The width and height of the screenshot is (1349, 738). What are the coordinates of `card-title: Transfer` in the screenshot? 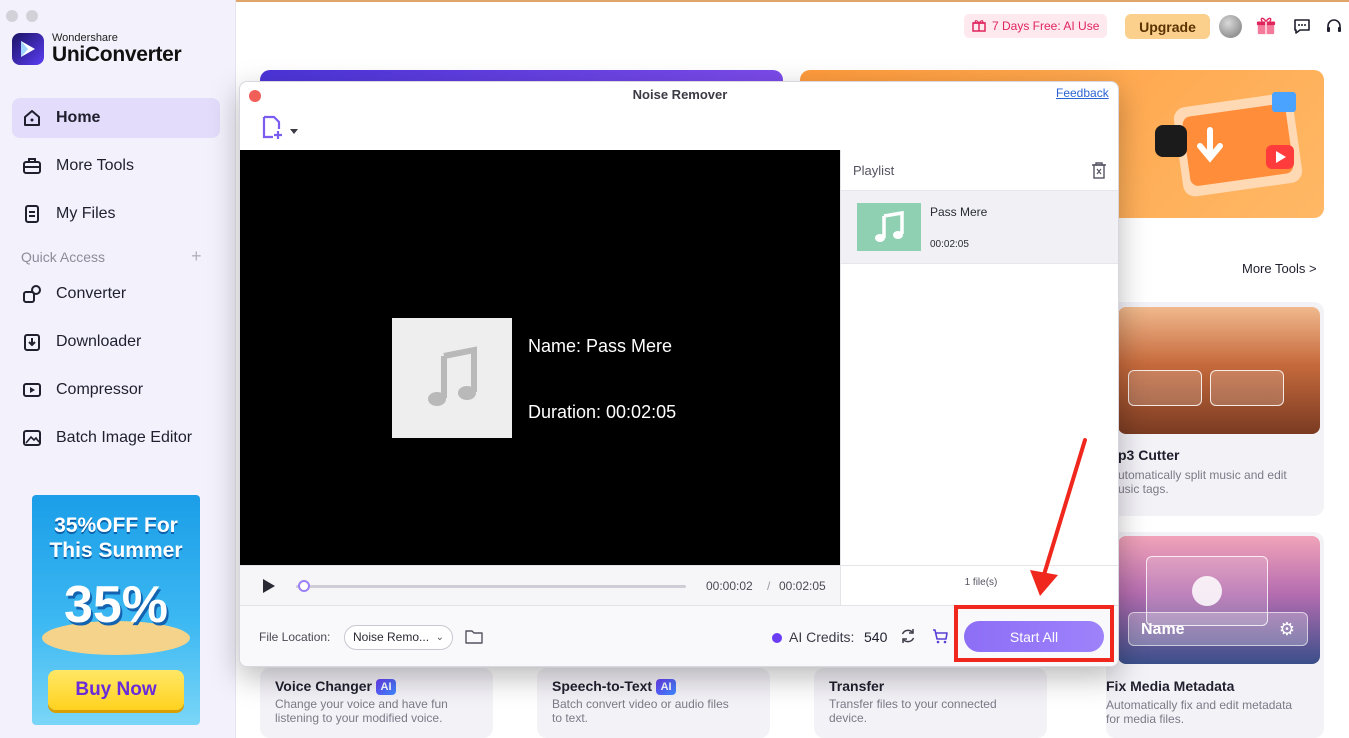 It's located at (857, 686).